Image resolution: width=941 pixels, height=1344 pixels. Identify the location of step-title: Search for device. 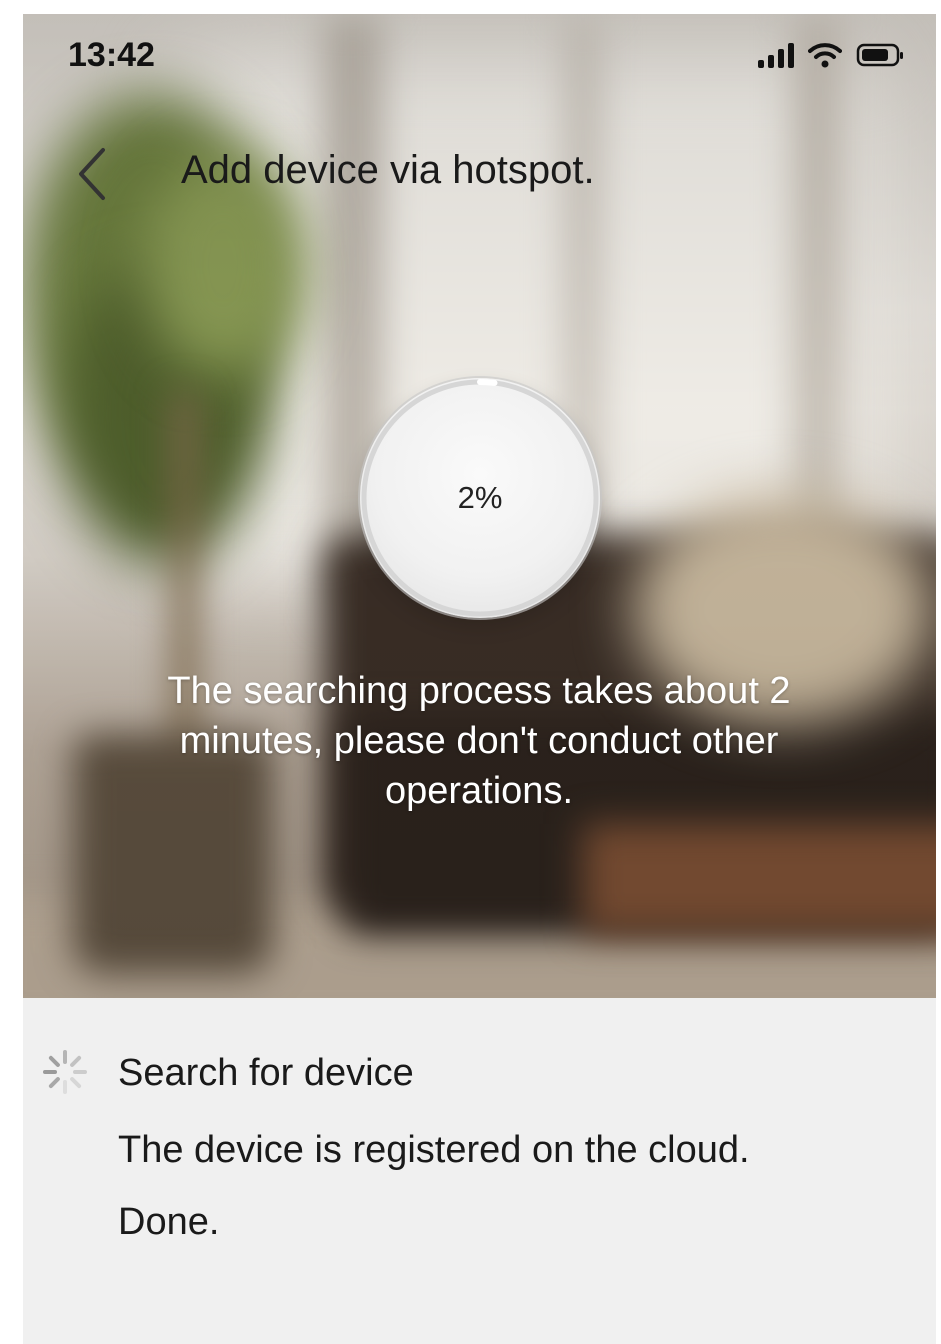
(266, 1073).